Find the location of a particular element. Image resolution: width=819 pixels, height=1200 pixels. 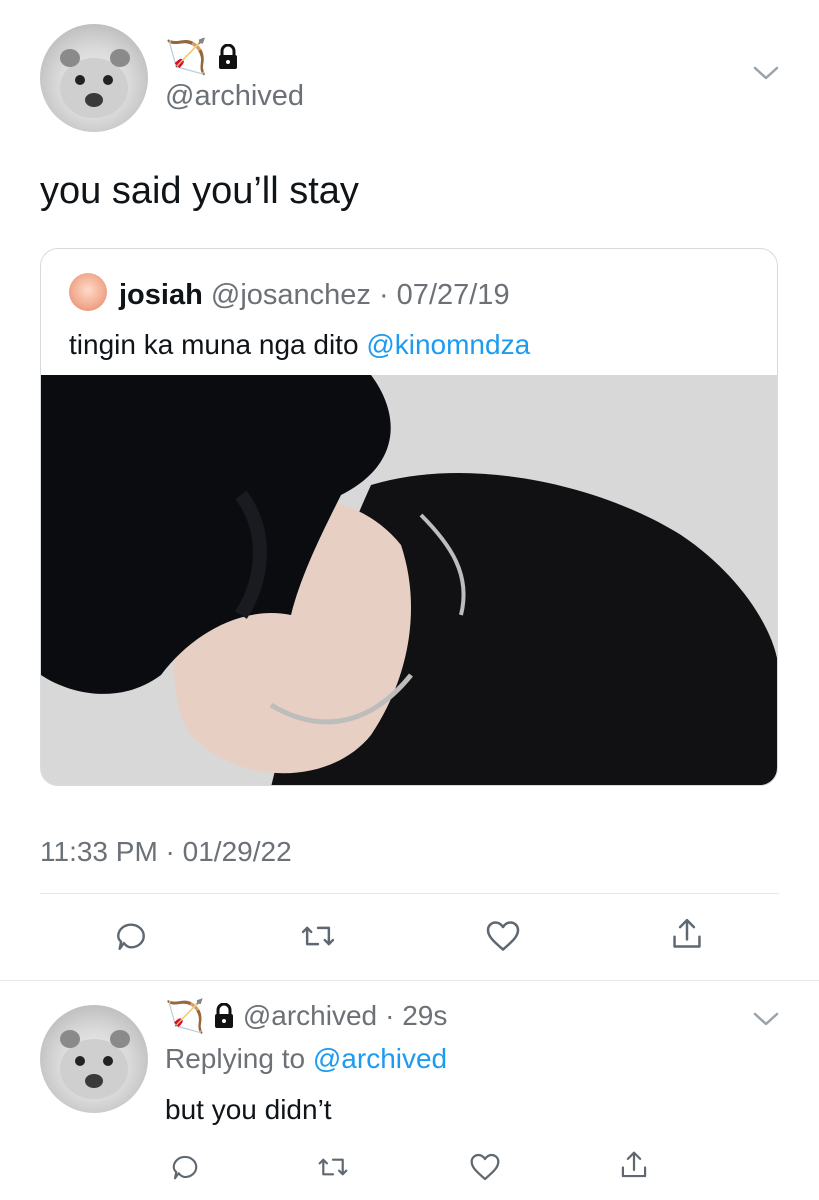

reply-time: · 29s is located at coordinates (416, 1015).